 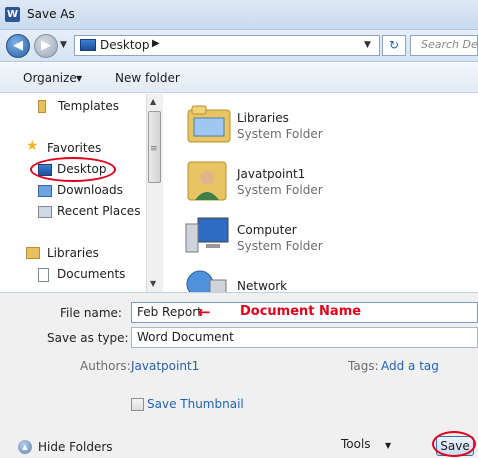 I want to click on nav-item-favorites: Favorites, so click(x=74, y=148).